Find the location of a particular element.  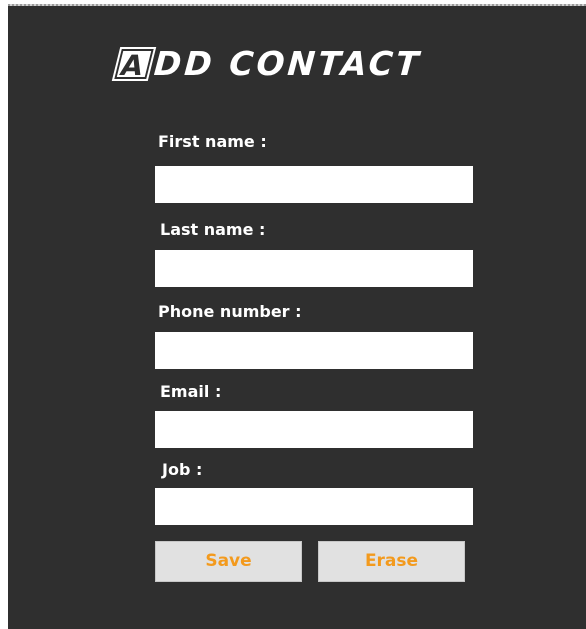

title-text: DD CONTACT is located at coordinates (287, 63).